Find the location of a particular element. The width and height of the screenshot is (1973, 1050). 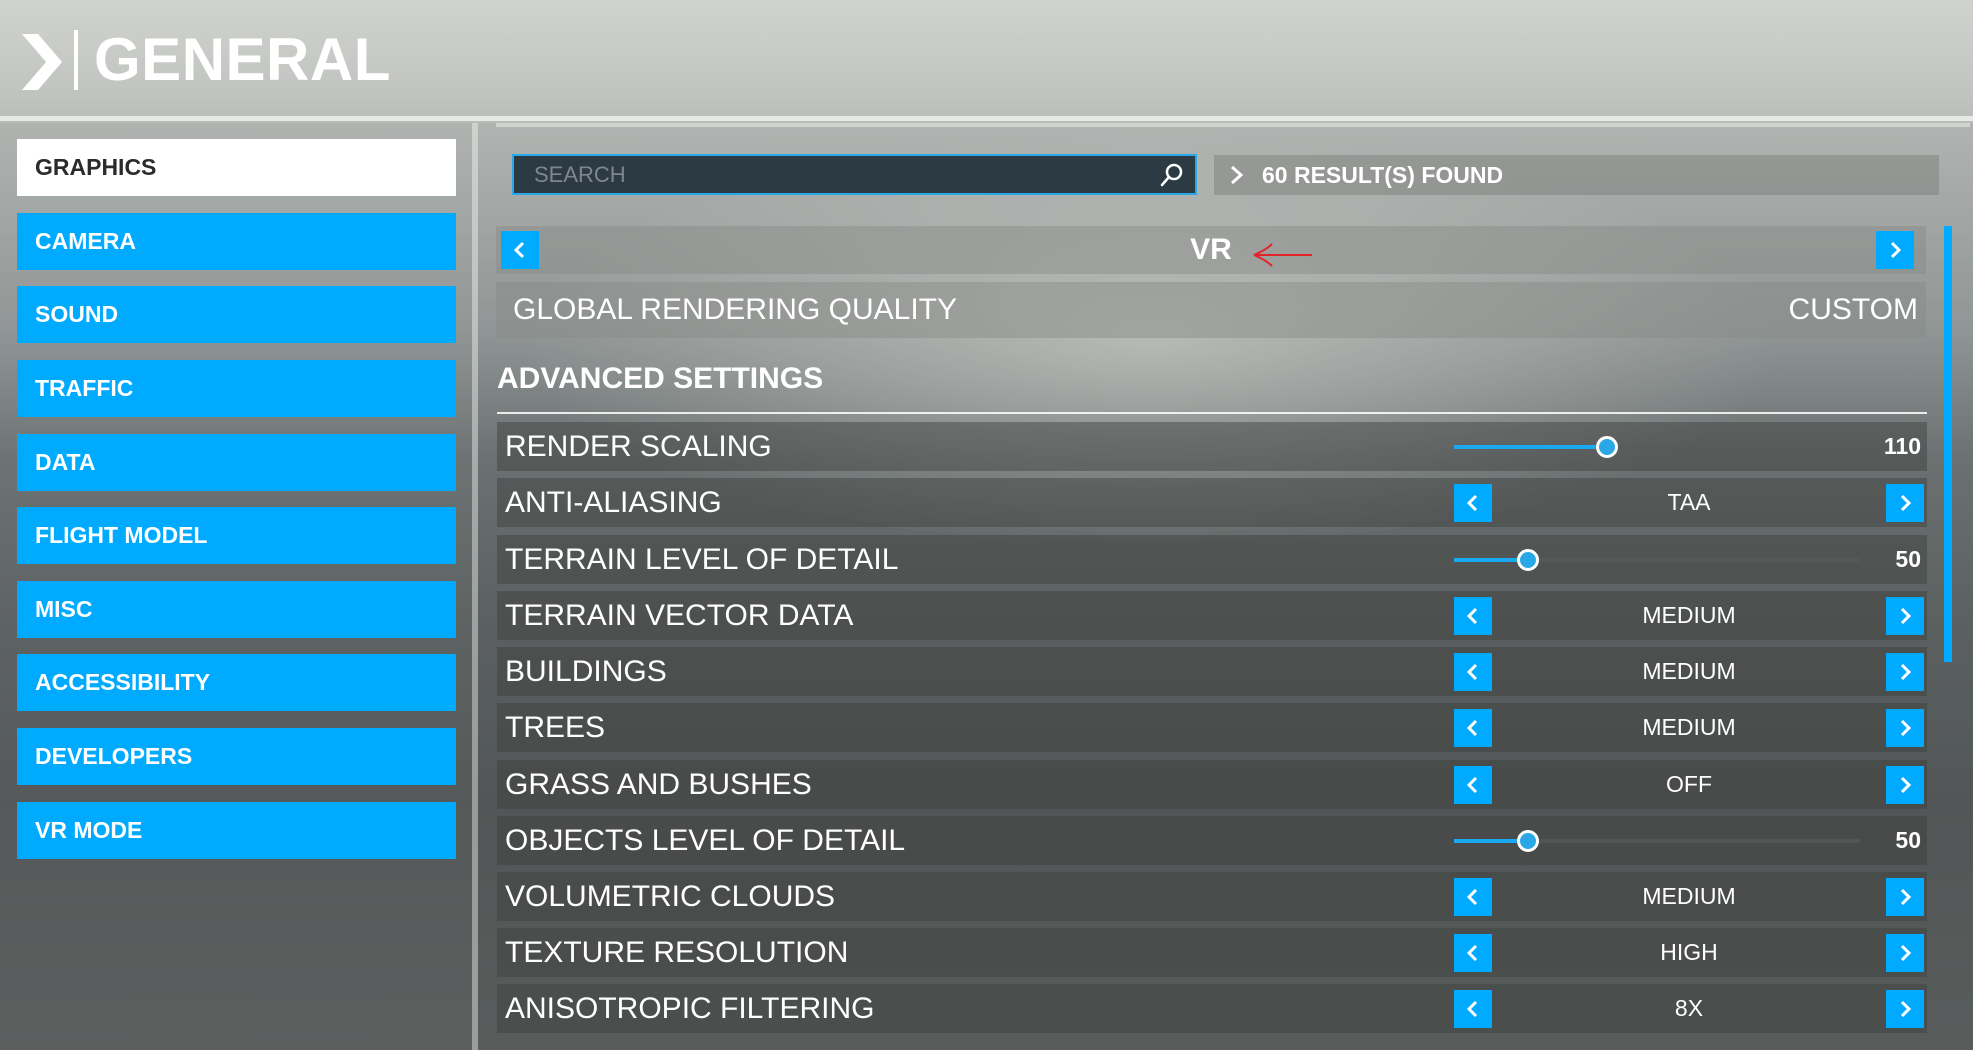

title-divider is located at coordinates (76, 60).